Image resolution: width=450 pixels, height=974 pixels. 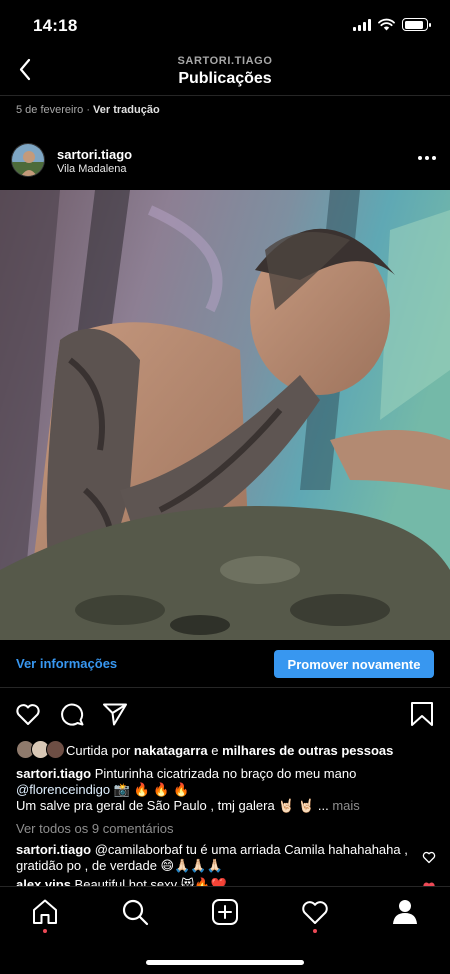 I want to click on more-options-icon, so click(x=427, y=158).